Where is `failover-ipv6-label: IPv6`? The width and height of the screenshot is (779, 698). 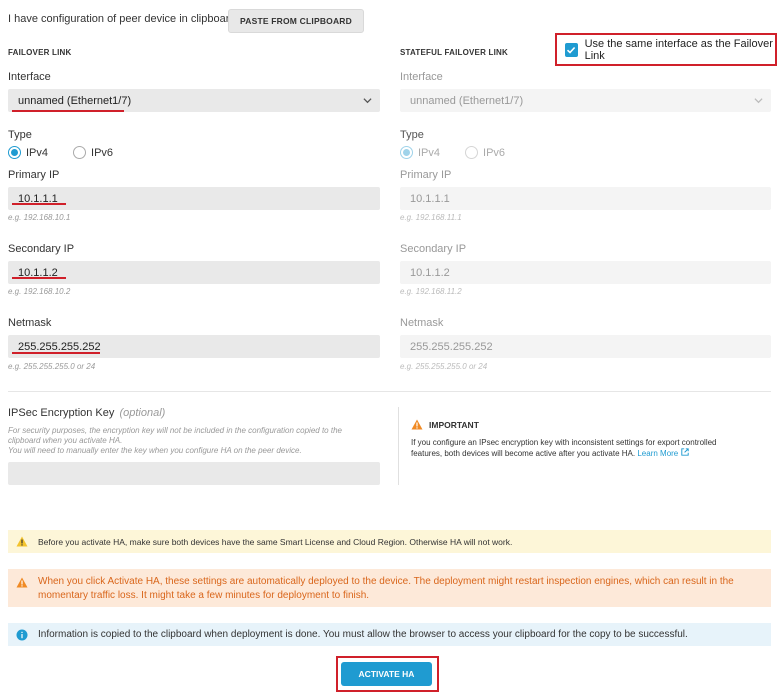 failover-ipv6-label: IPv6 is located at coordinates (102, 152).